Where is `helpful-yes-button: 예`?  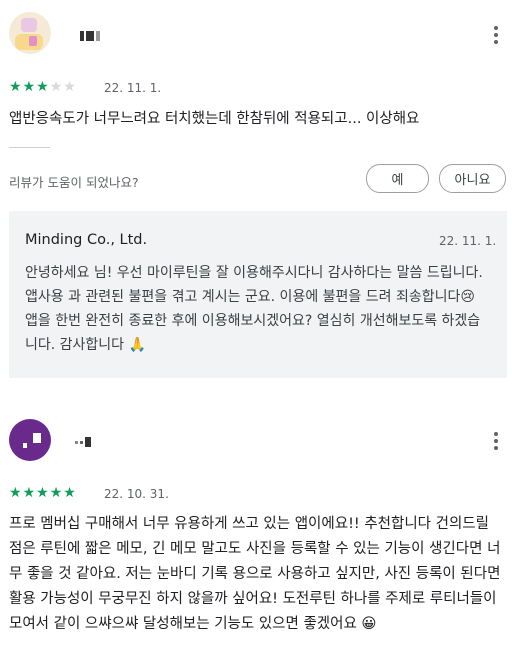
helpful-yes-button: 예 is located at coordinates (397, 178).